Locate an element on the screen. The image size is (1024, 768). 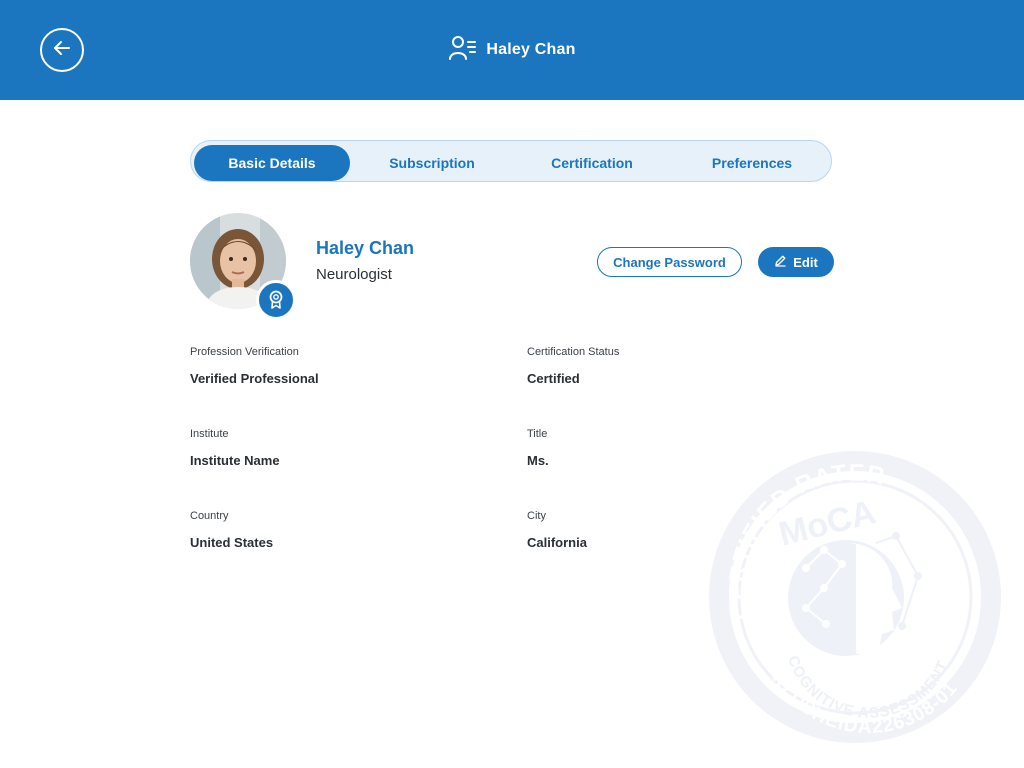
header-user-name: Haley Chan is located at coordinates (531, 49).